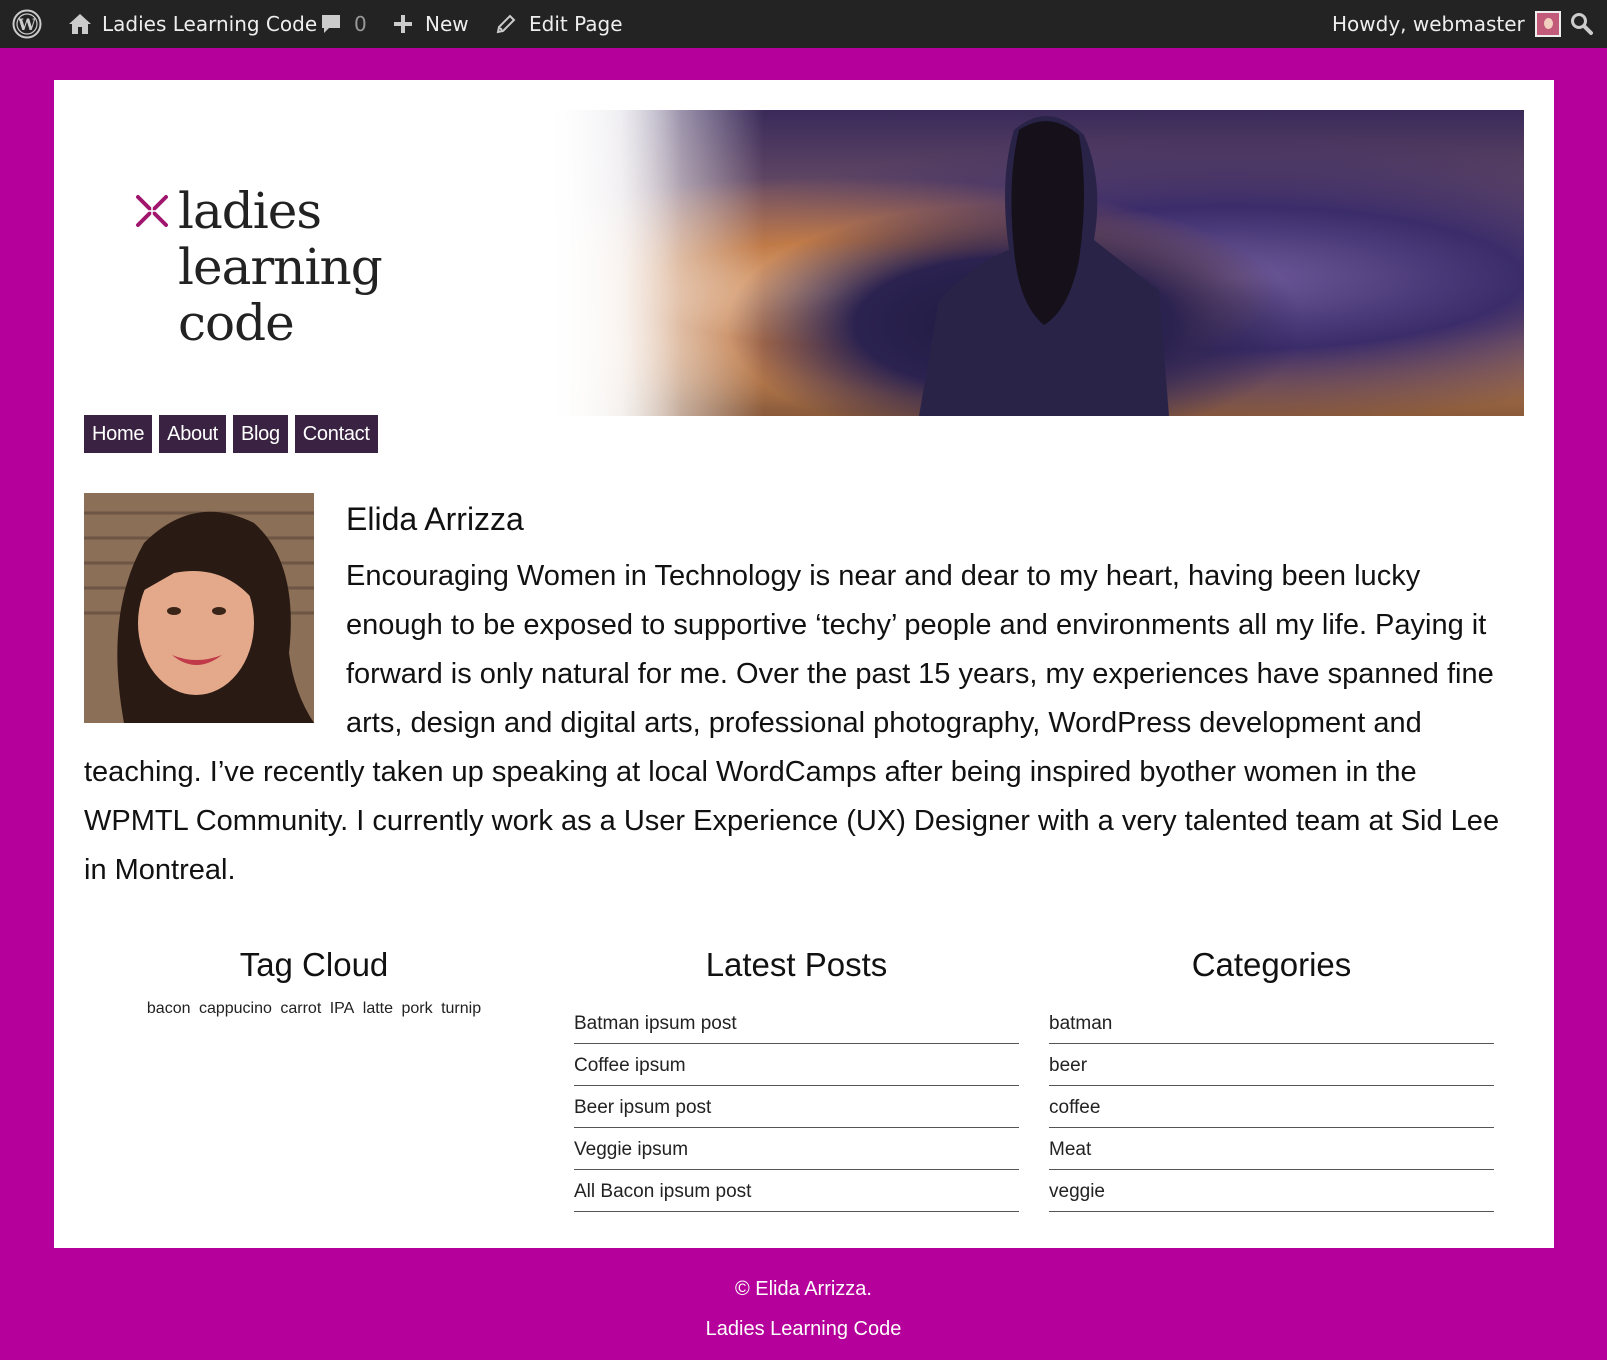 The image size is (1607, 1360). Describe the element at coordinates (314, 964) in the screenshot. I see `widget-title: Tag Cloud` at that location.